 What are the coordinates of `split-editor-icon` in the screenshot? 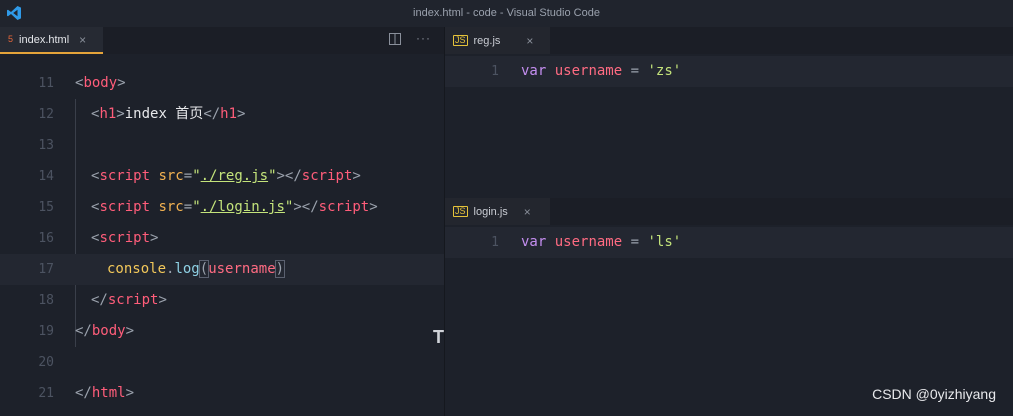 It's located at (395, 39).